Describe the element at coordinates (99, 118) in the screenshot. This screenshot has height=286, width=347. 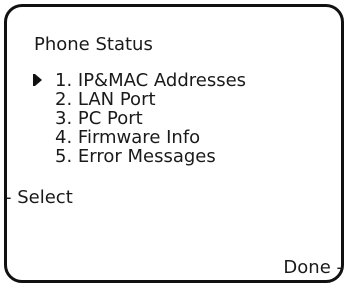
I see `menu-item-label: 3. PC Port` at that location.